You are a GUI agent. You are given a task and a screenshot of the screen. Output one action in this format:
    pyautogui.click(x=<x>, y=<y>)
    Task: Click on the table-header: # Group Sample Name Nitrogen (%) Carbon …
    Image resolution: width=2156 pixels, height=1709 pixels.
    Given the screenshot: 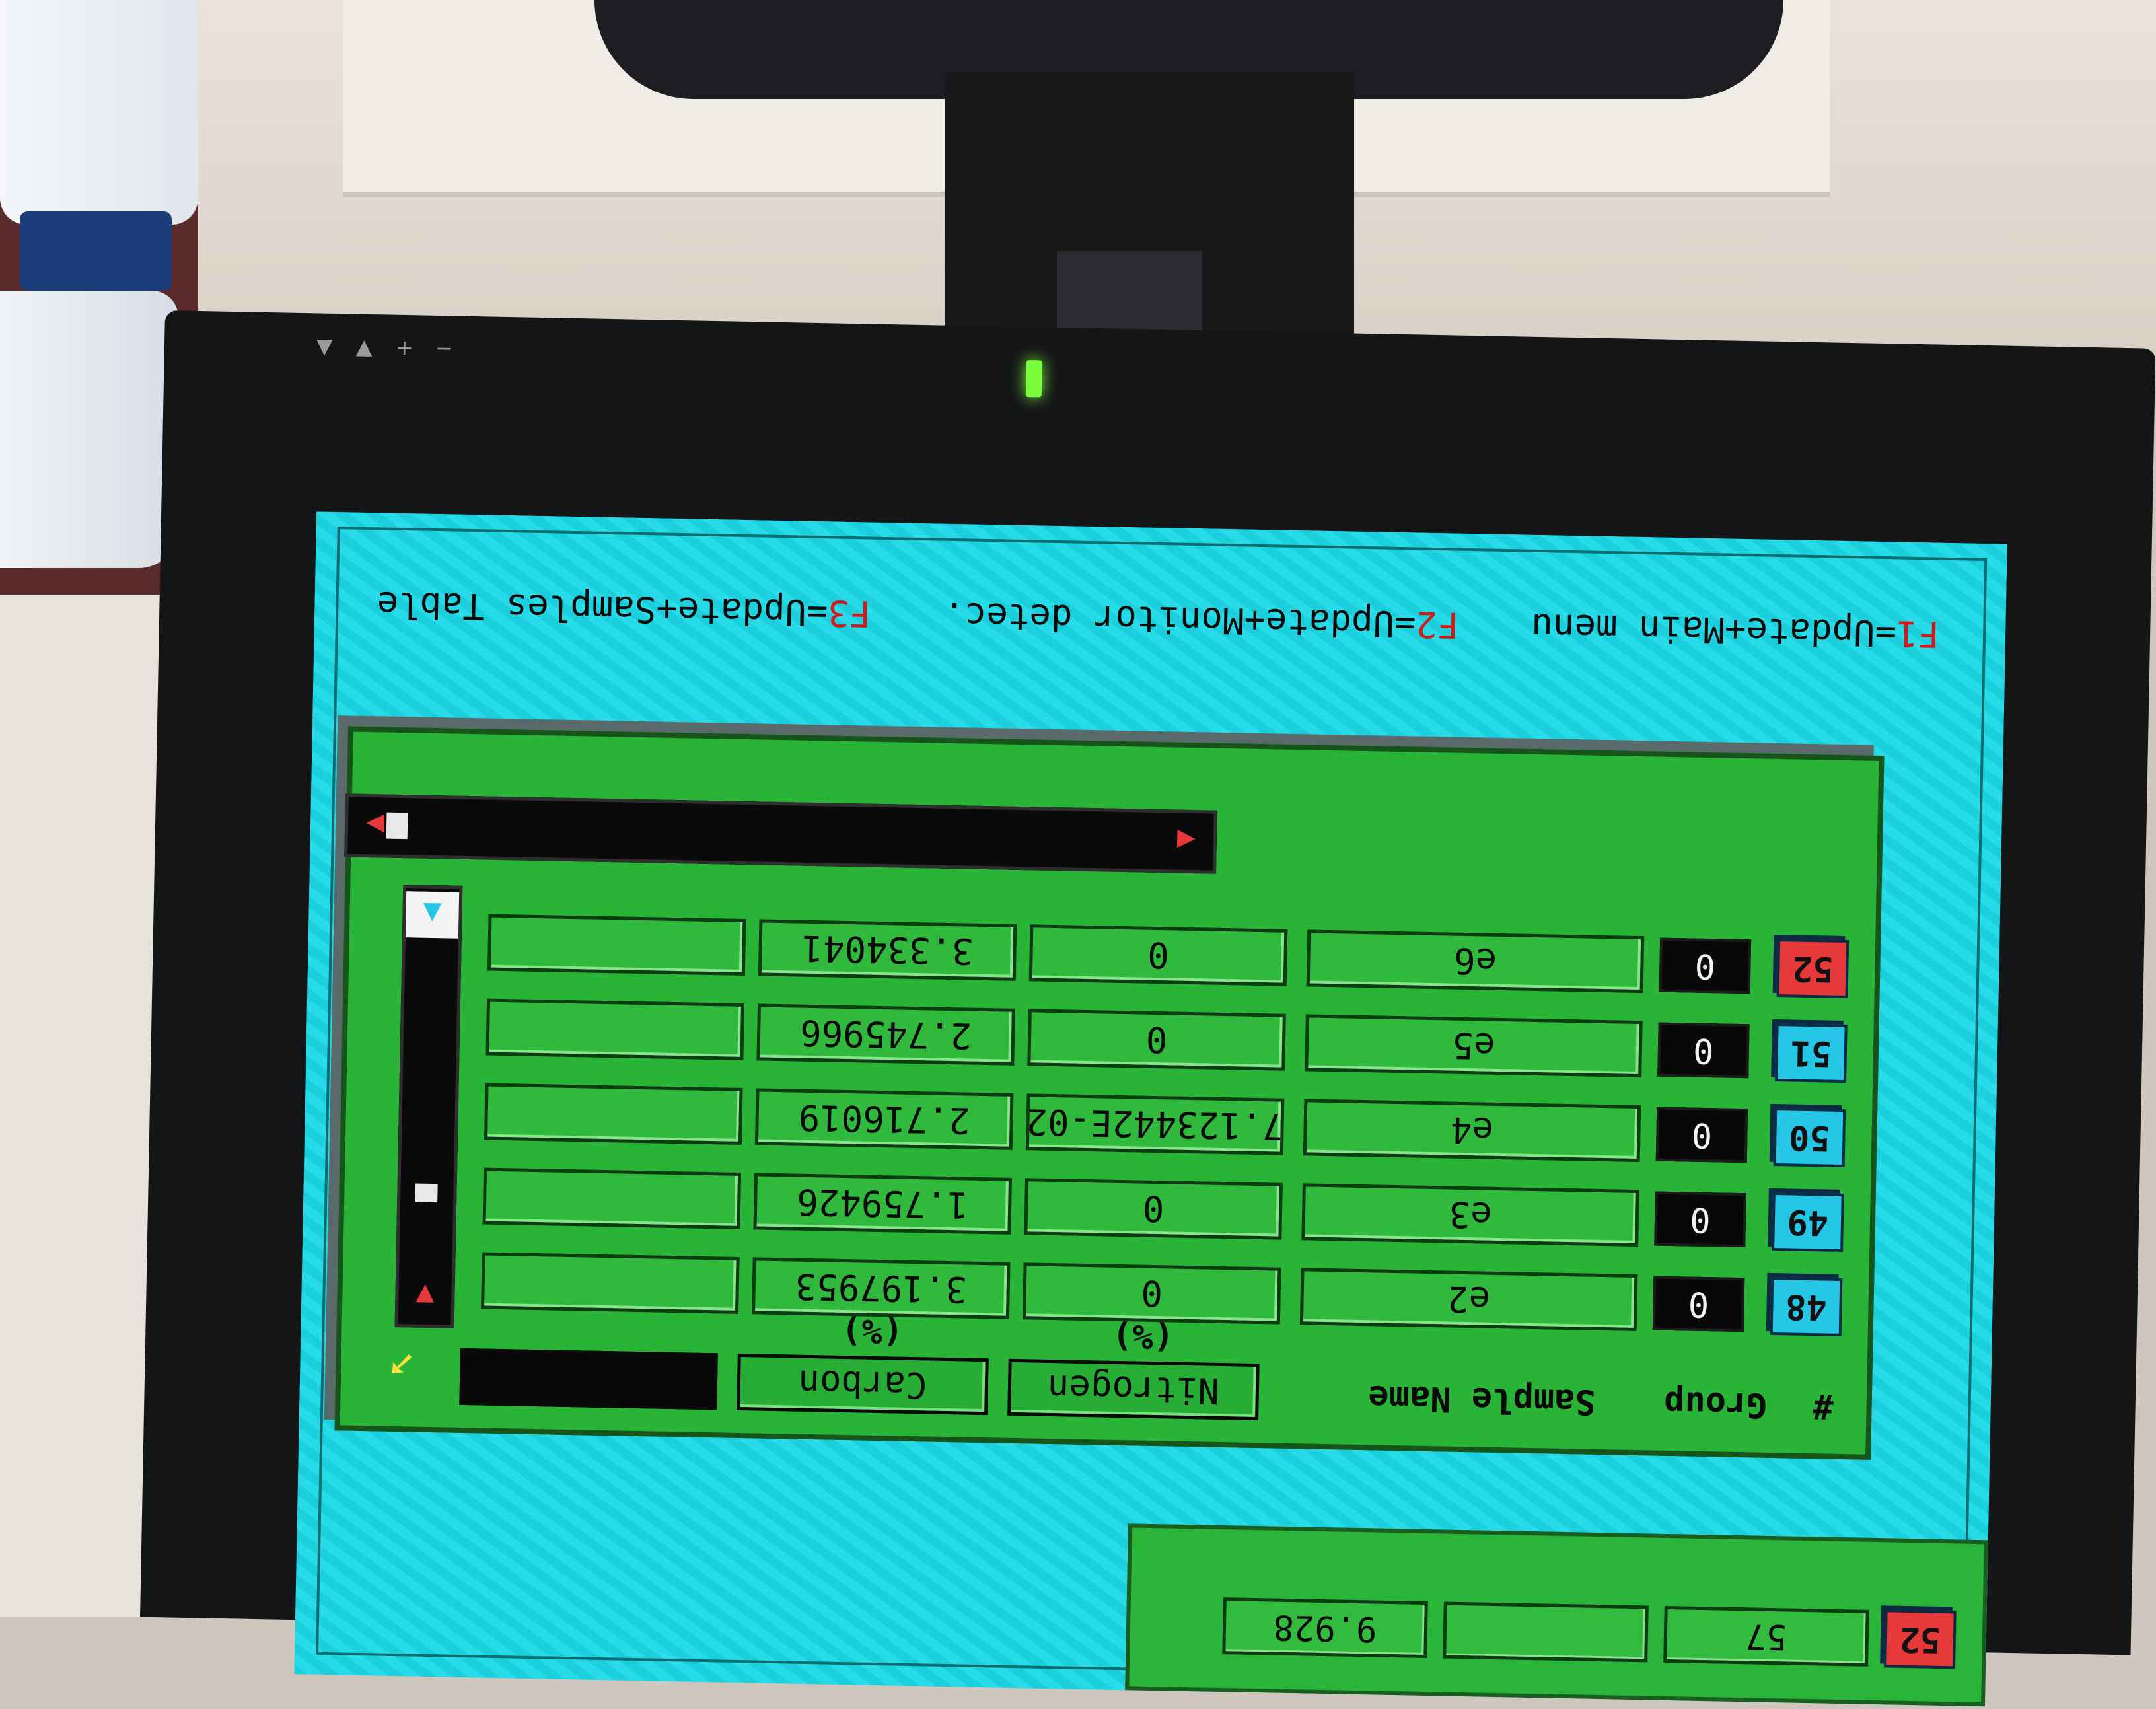 What is the action you would take?
    pyautogui.click(x=1103, y=1374)
    